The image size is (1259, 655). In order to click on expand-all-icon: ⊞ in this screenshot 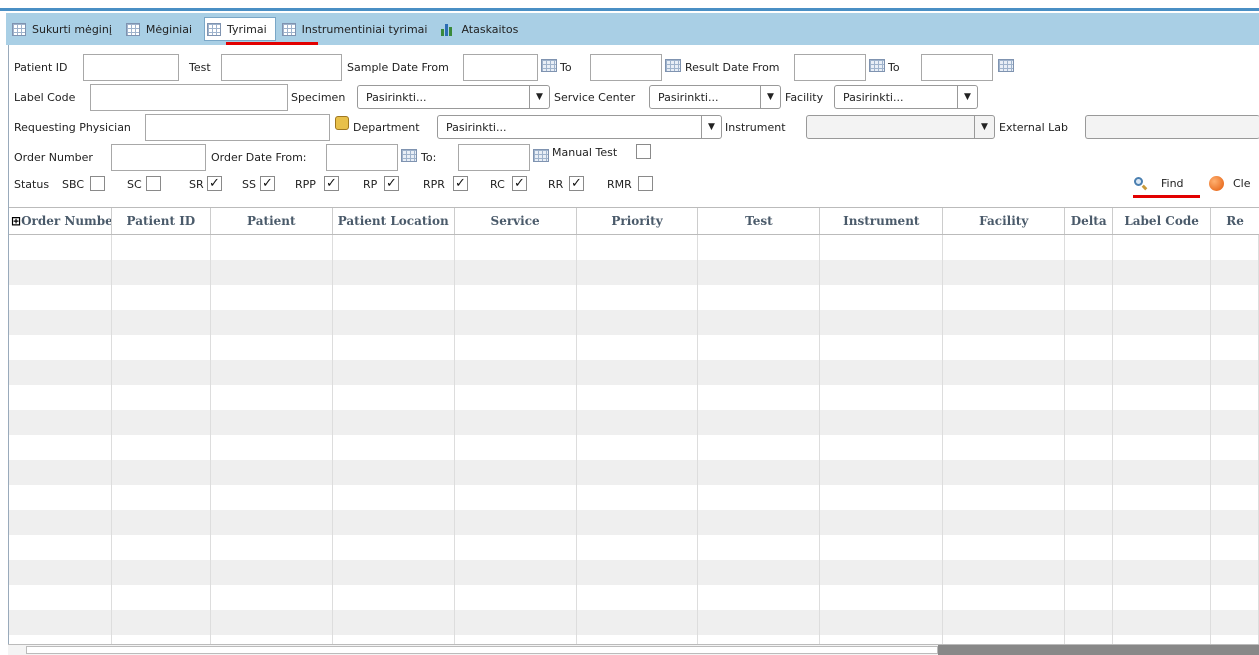, I will do `click(16, 221)`.